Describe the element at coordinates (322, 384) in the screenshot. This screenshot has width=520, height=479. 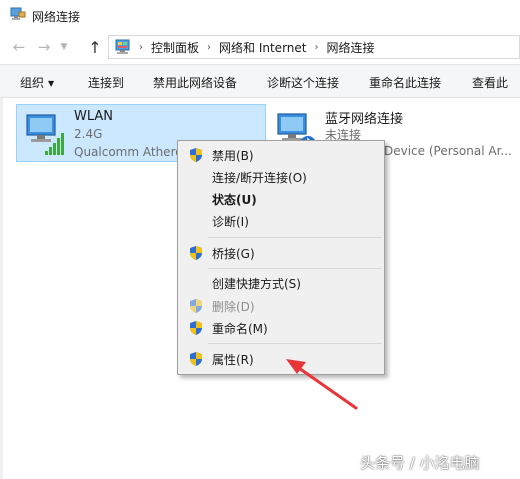
I see `annotation-arrow-icon` at that location.